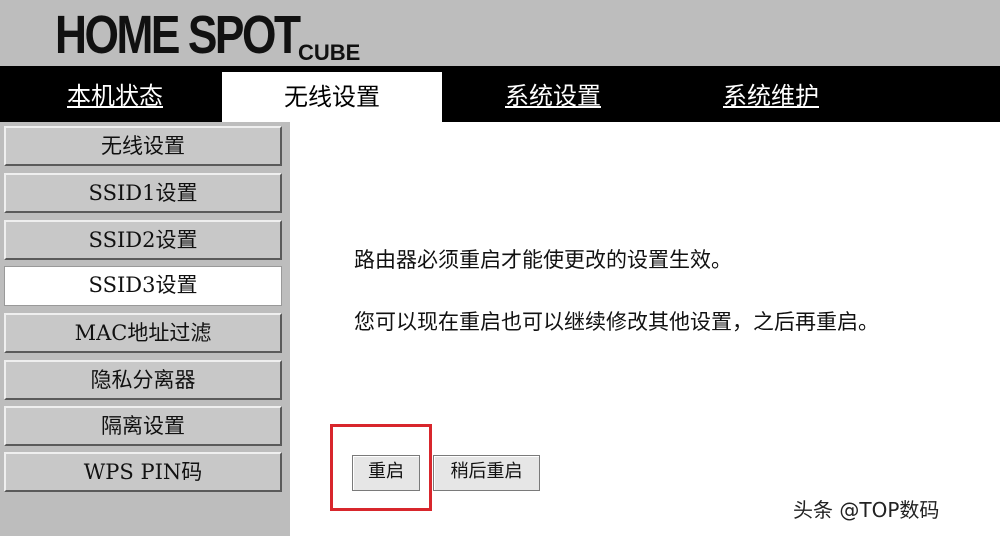 Image resolution: width=1000 pixels, height=536 pixels. I want to click on sidebar-item-ssid1: SSID1设置, so click(143, 193).